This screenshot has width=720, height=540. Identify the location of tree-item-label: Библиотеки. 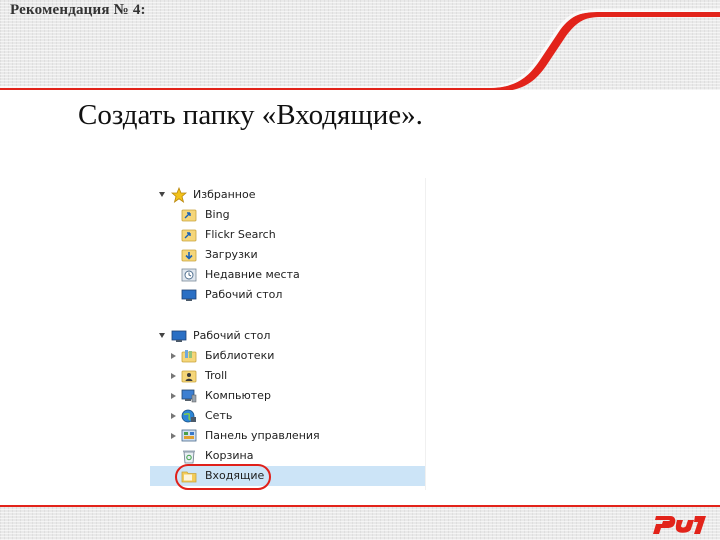
(240, 355).